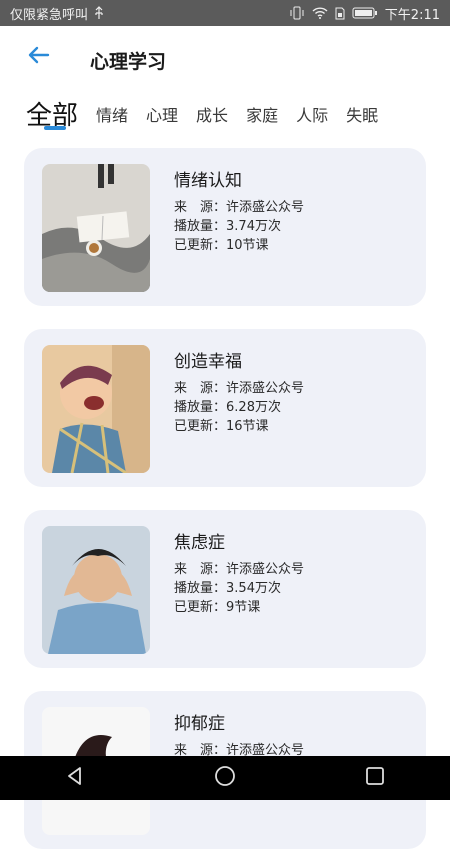 The image size is (450, 849). I want to click on circle-home-icon, so click(225, 778).